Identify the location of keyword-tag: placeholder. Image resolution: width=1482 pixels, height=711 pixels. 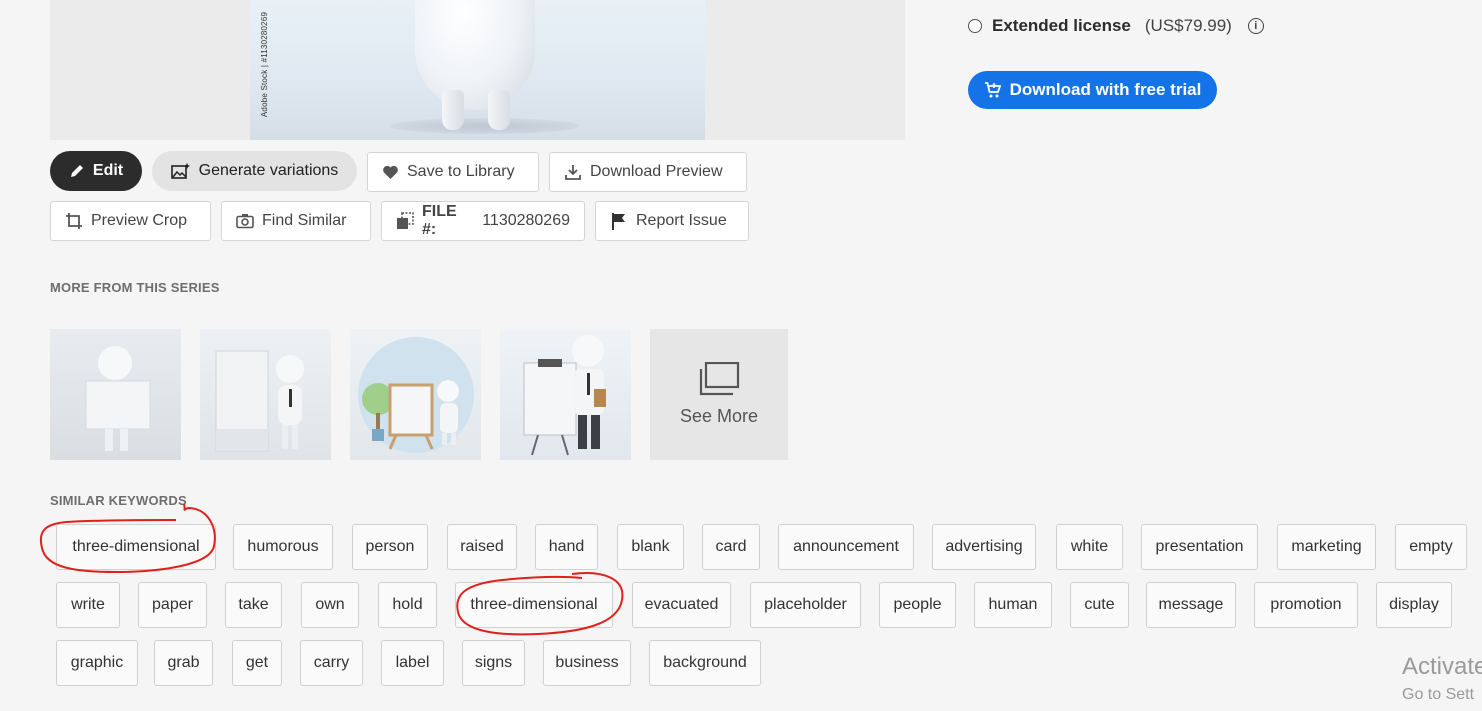
(805, 605).